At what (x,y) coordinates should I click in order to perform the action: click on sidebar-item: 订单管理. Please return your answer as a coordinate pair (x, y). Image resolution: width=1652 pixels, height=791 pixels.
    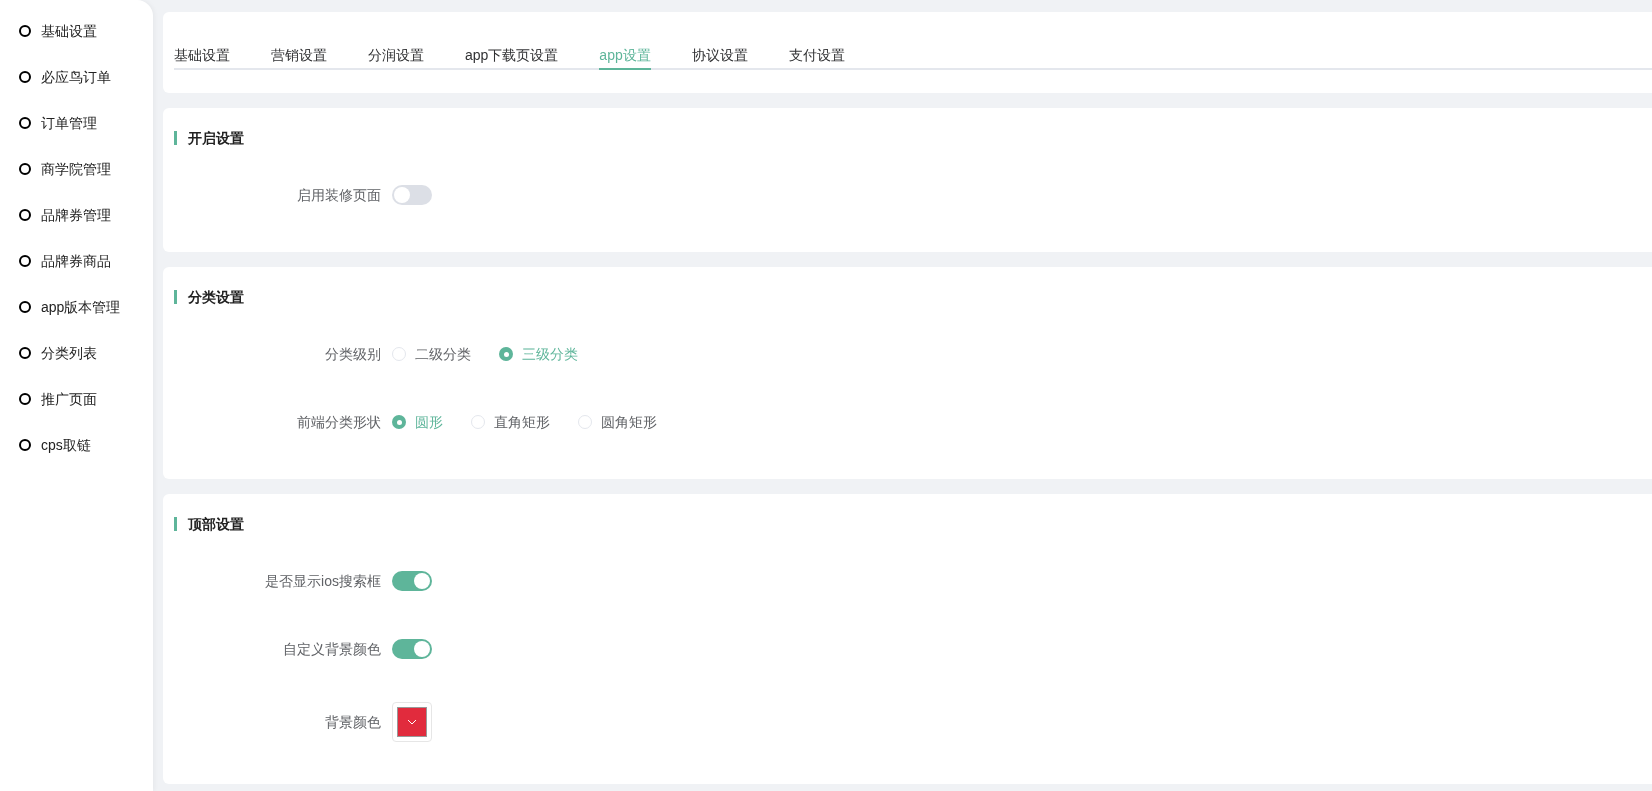
    Looking at the image, I should click on (76, 123).